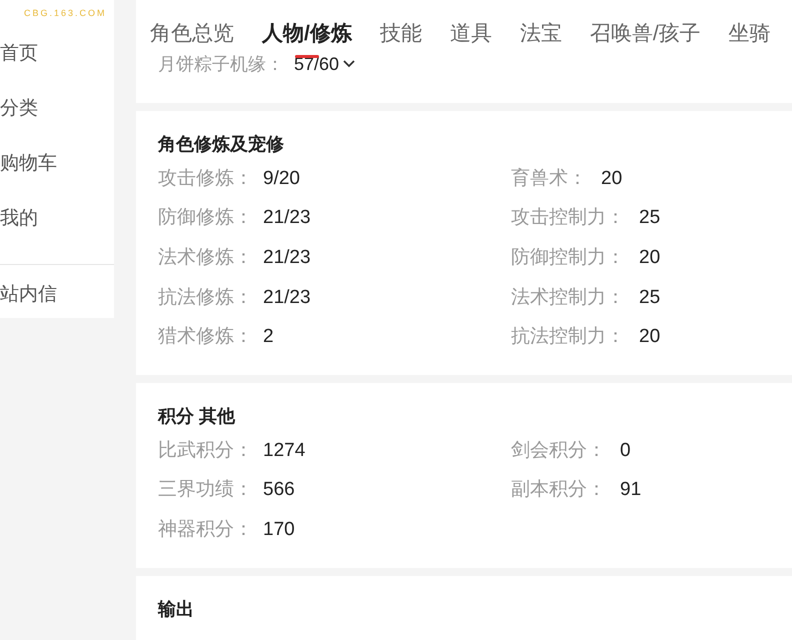  What do you see at coordinates (645, 34) in the screenshot?
I see `tab: 召唤兽/孩子` at bounding box center [645, 34].